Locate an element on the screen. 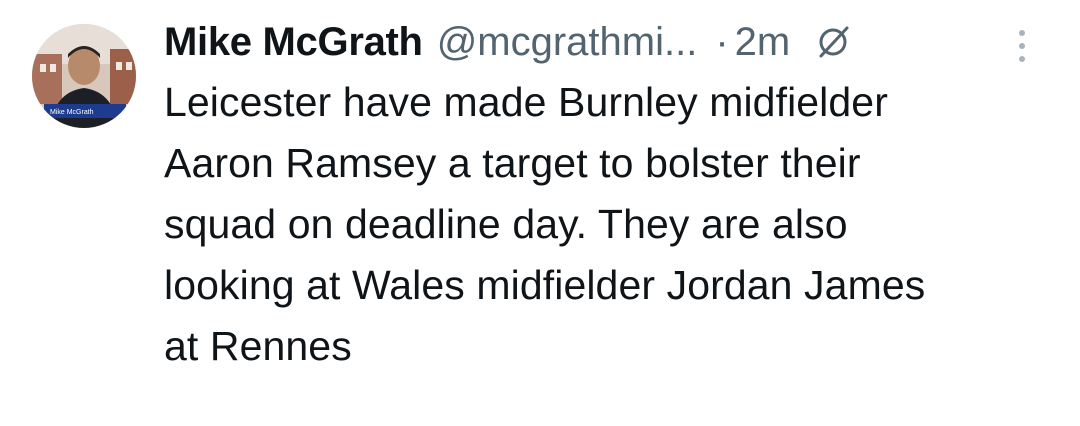 The image size is (1080, 426). tweet-header: Mike McGrath @mcgrathmi... · 2m is located at coordinates (508, 42).